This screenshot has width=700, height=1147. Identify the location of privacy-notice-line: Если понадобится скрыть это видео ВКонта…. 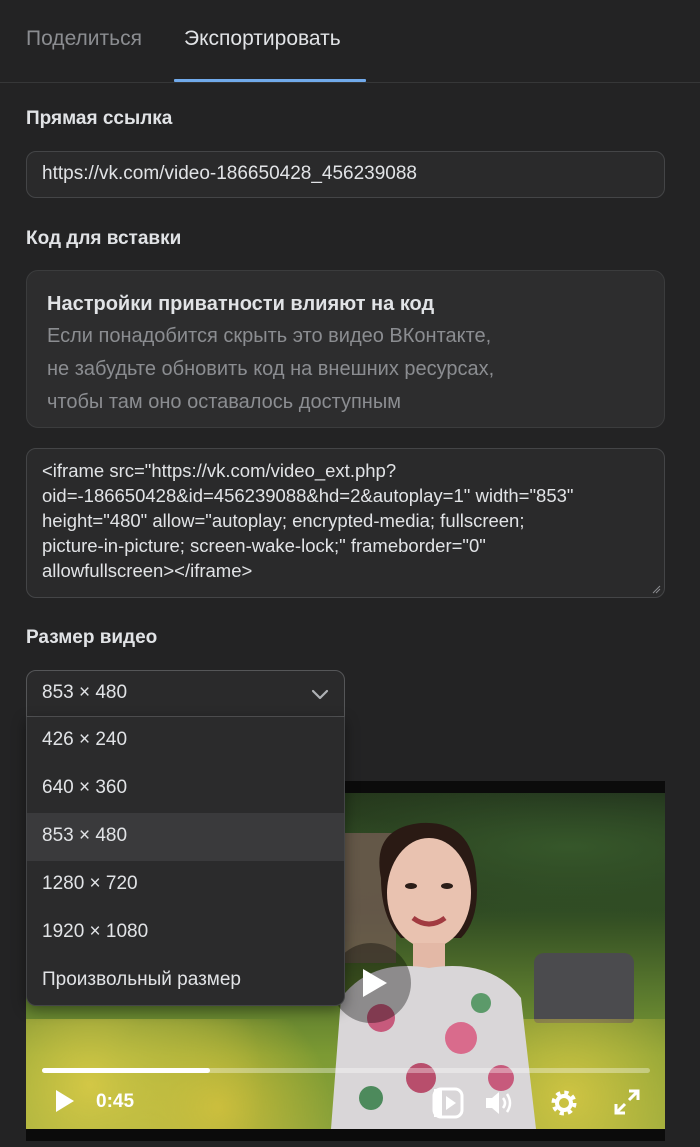
(269, 336).